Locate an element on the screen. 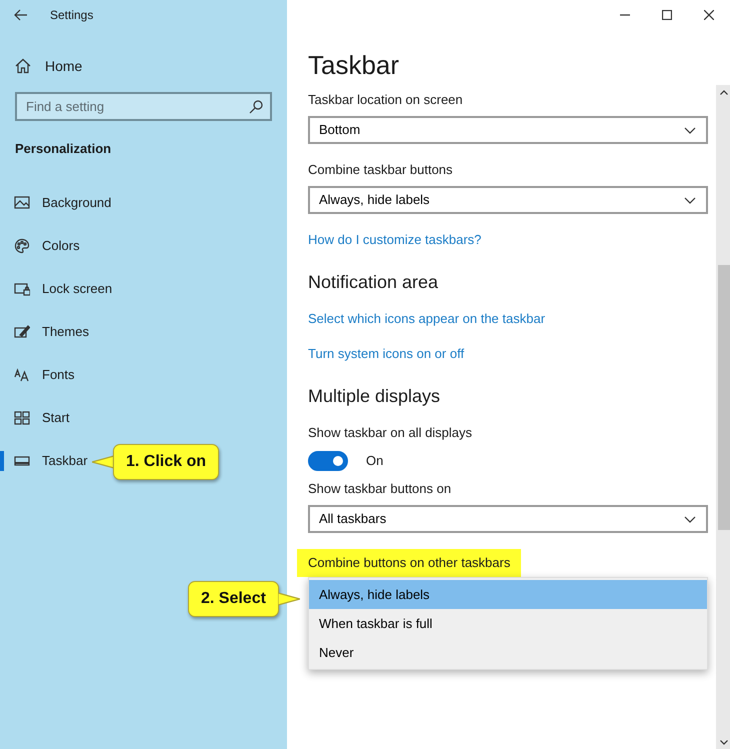 The height and width of the screenshot is (749, 730). nav-item: Fonts is located at coordinates (37, 374).